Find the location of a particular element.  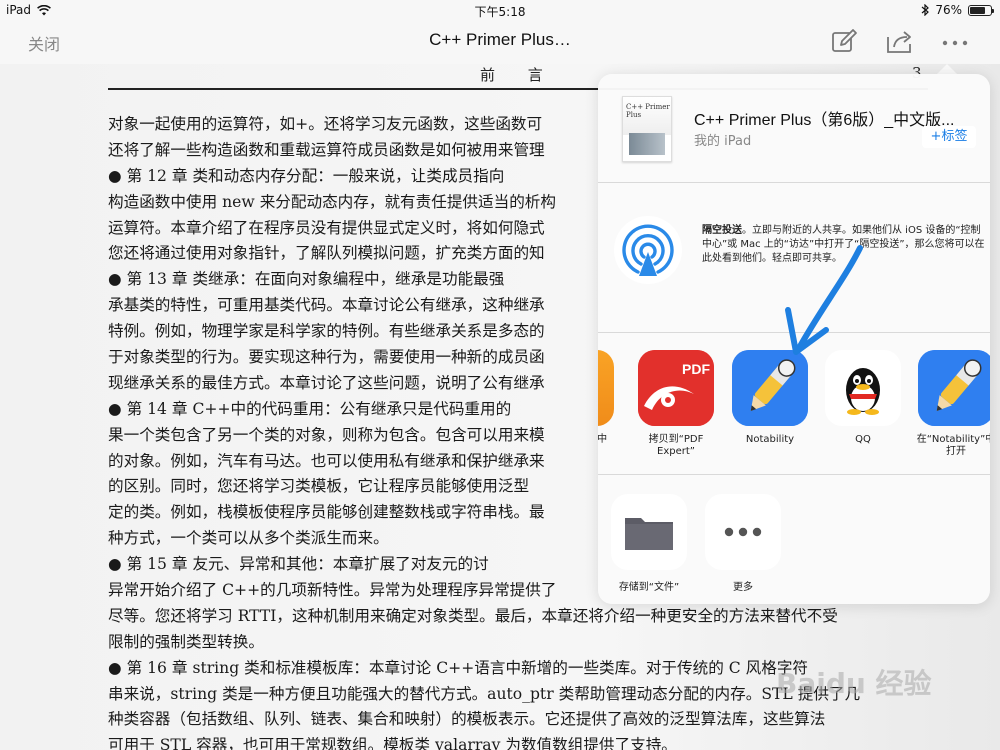

pdf-badge: PDF is located at coordinates (696, 369).